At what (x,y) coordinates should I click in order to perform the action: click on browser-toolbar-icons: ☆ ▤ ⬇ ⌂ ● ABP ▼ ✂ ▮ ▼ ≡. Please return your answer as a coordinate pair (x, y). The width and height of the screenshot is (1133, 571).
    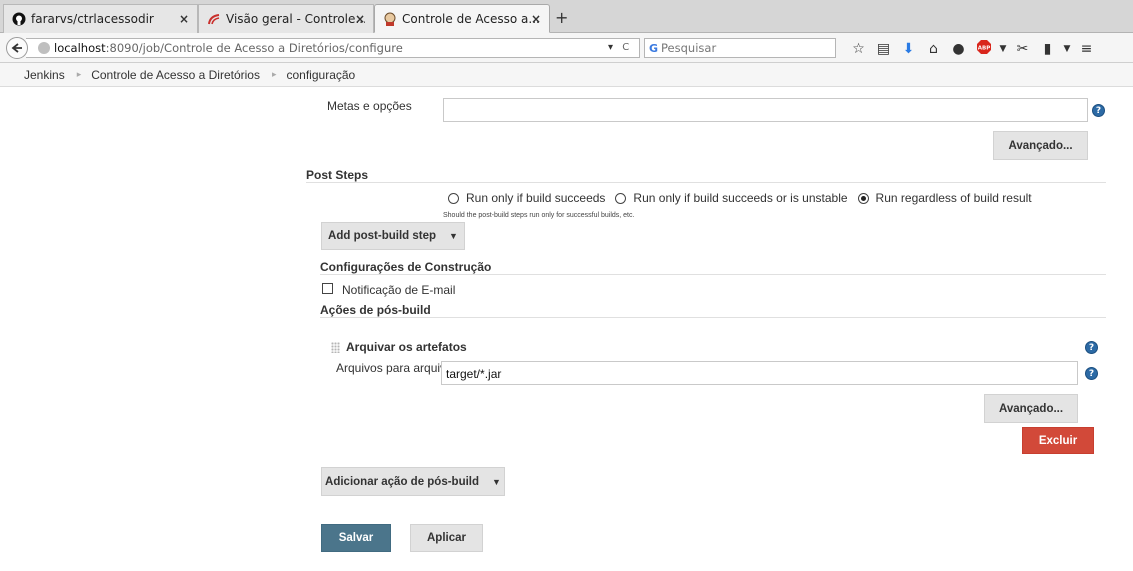
    Looking at the image, I should click on (972, 49).